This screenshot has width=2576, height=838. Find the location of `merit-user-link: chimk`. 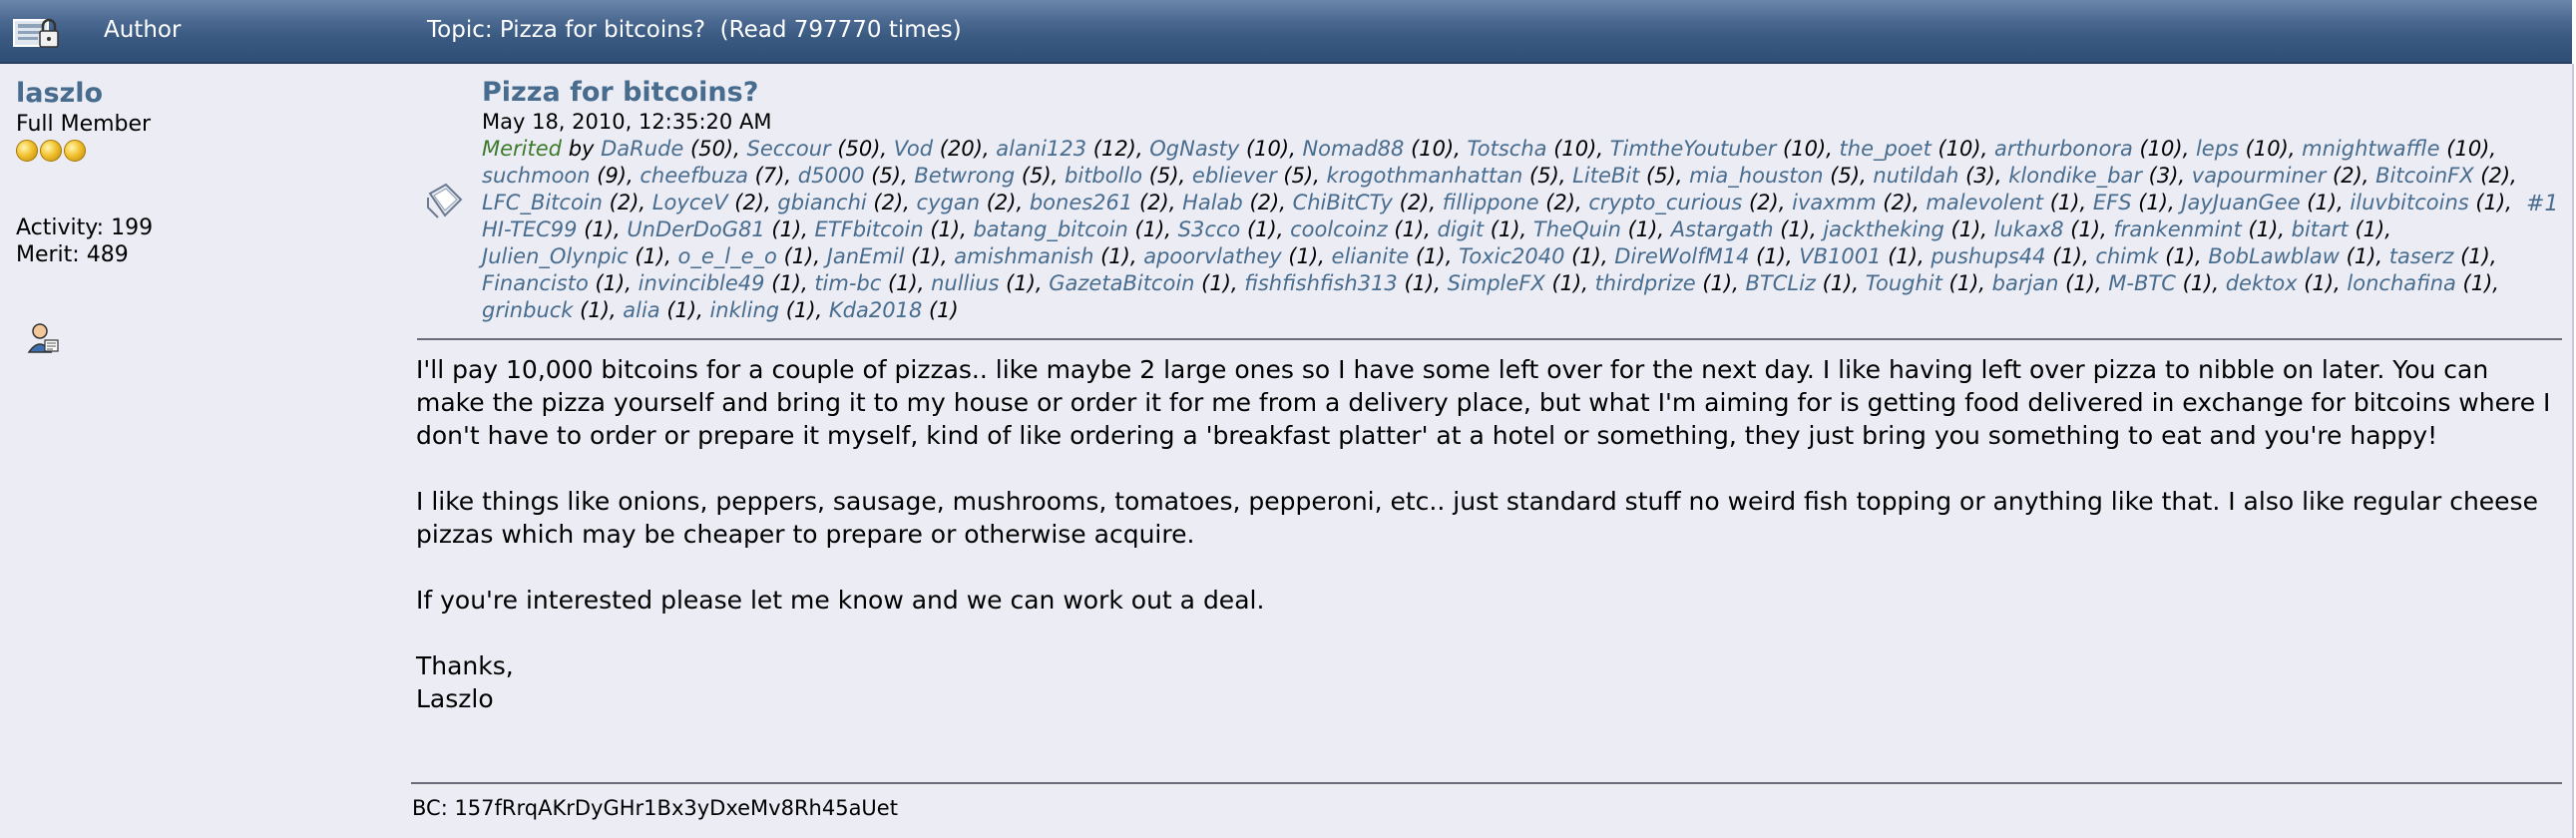

merit-user-link: chimk is located at coordinates (2126, 256).